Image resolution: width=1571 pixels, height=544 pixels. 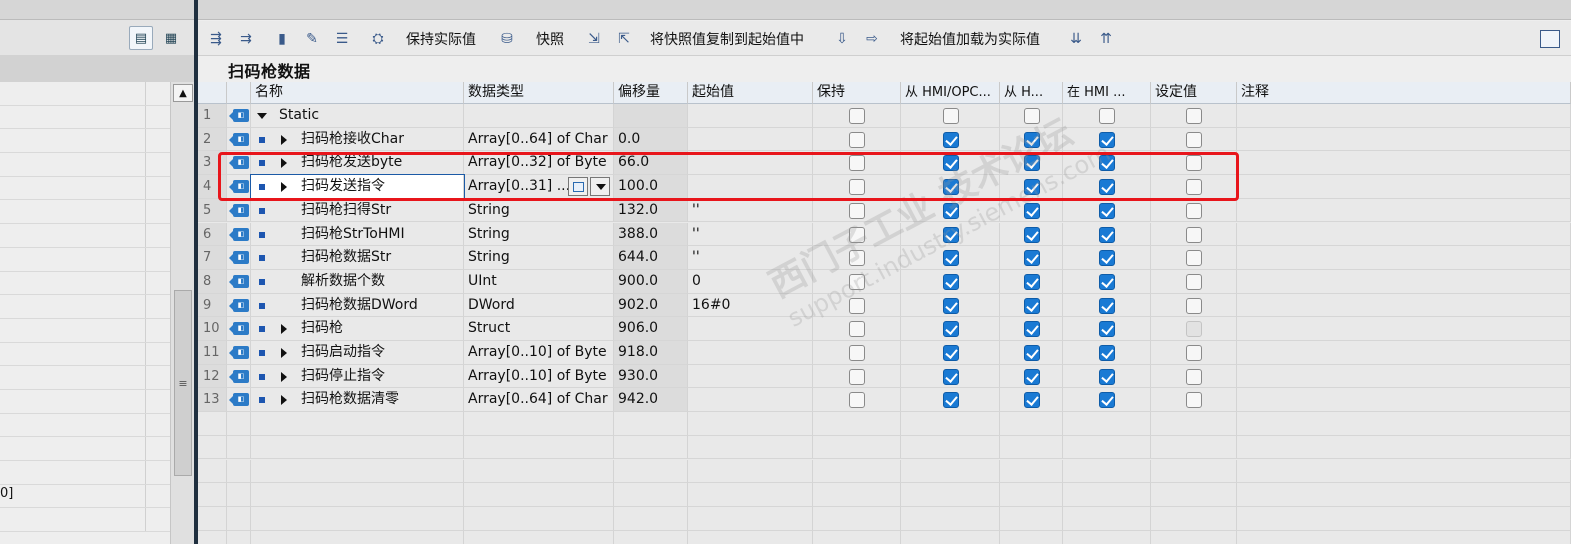 What do you see at coordinates (539, 353) in the screenshot?
I see `cell-datatype: Array[0..10] of Byte` at bounding box center [539, 353].